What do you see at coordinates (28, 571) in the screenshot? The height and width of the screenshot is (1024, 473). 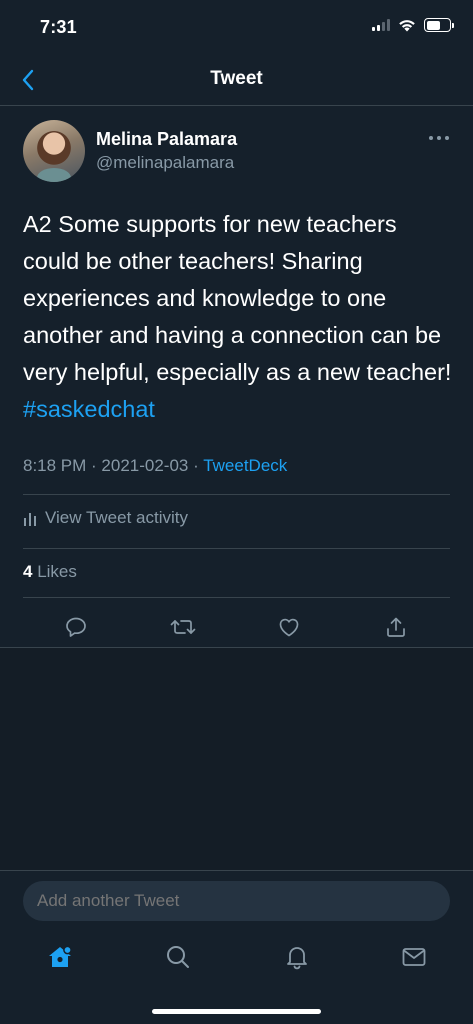 I see `likes-count: 4` at bounding box center [28, 571].